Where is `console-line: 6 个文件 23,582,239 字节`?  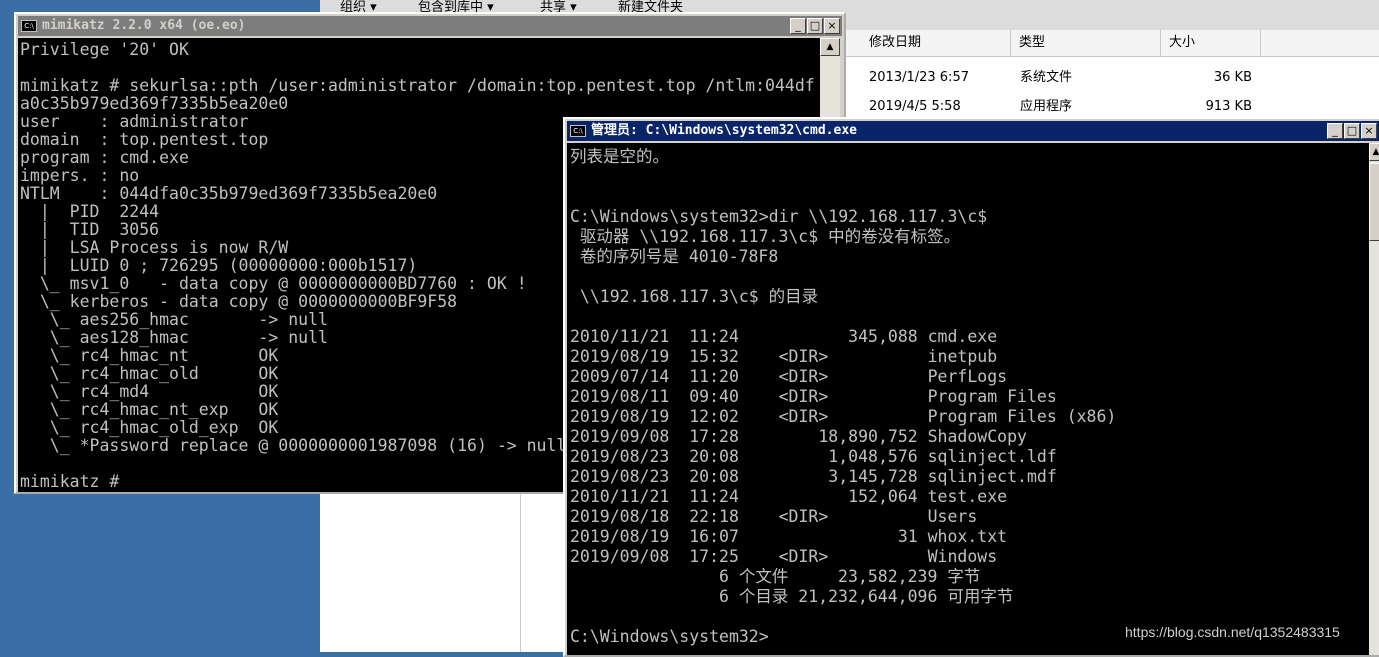
console-line: 6 个文件 23,582,239 字节 is located at coordinates (775, 576).